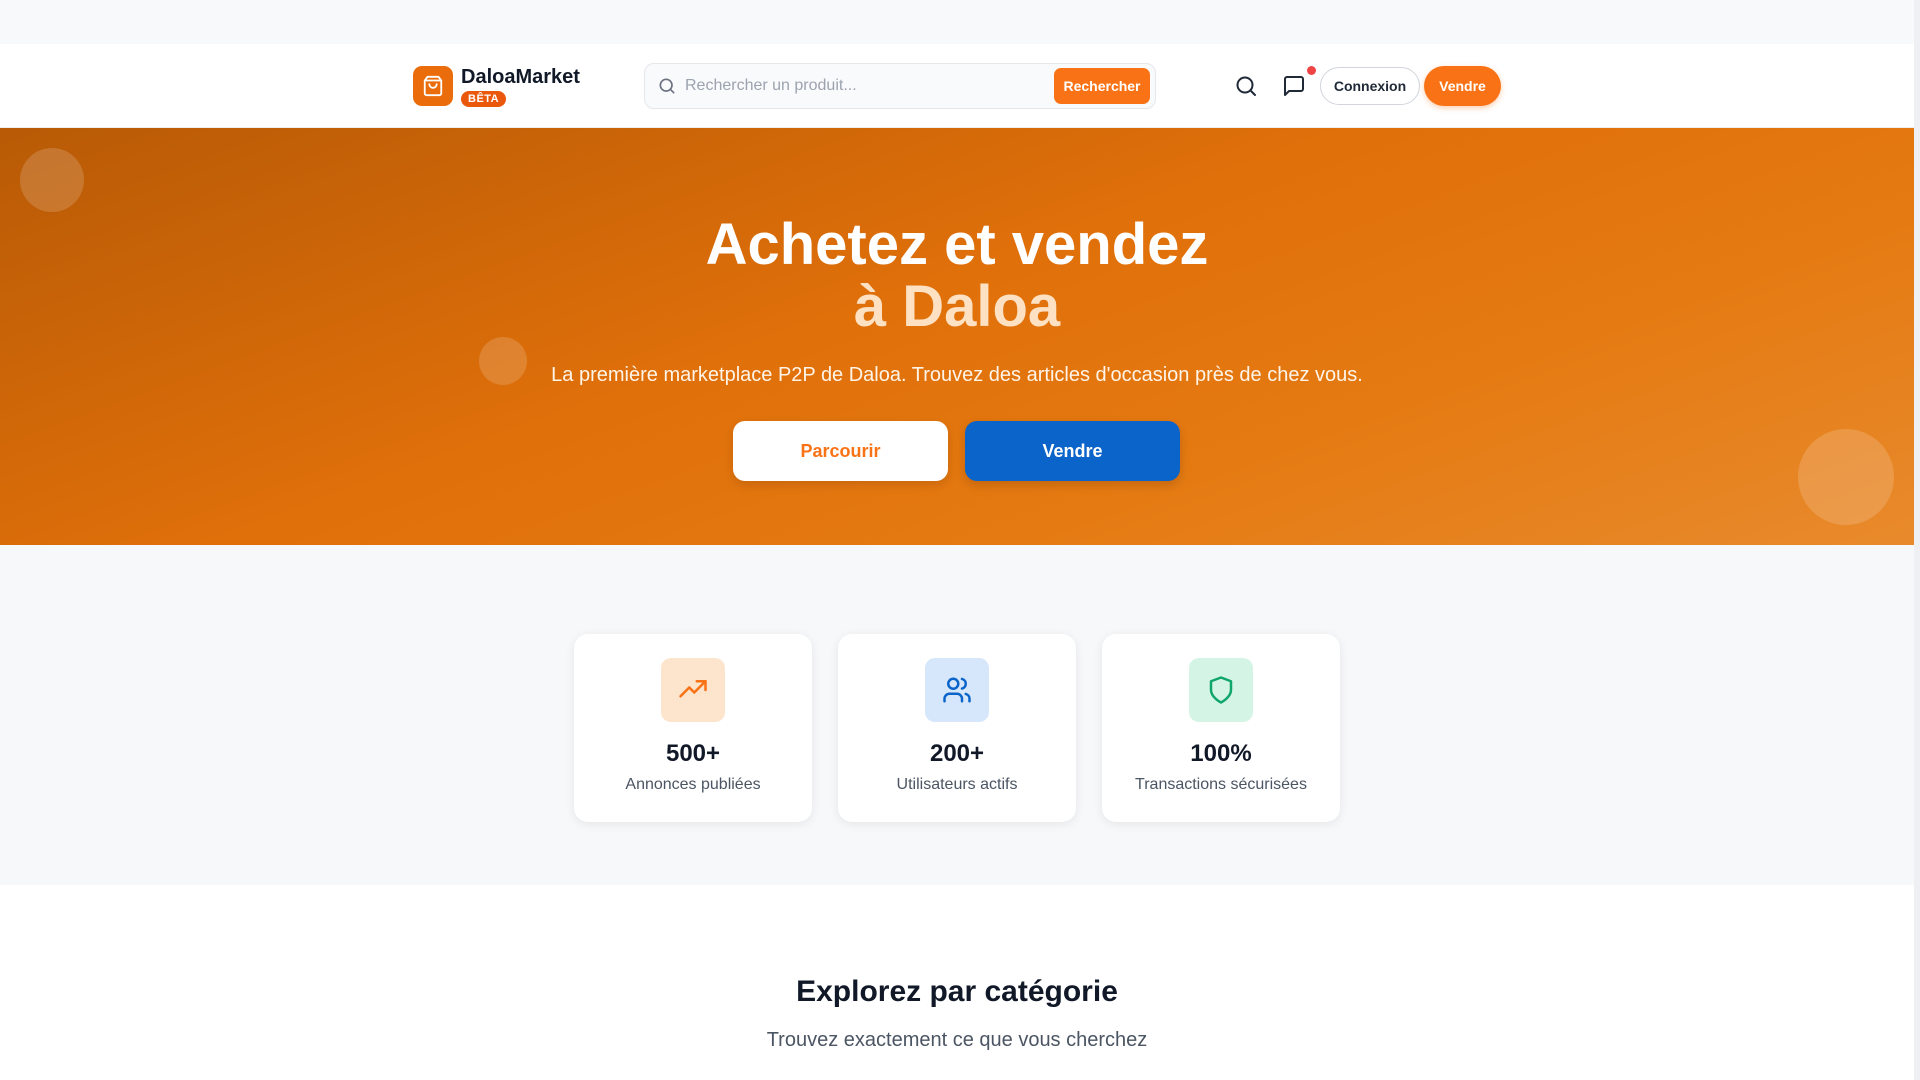  What do you see at coordinates (693, 728) in the screenshot?
I see `stat-card-listings: 500+ Annonces publiées` at bounding box center [693, 728].